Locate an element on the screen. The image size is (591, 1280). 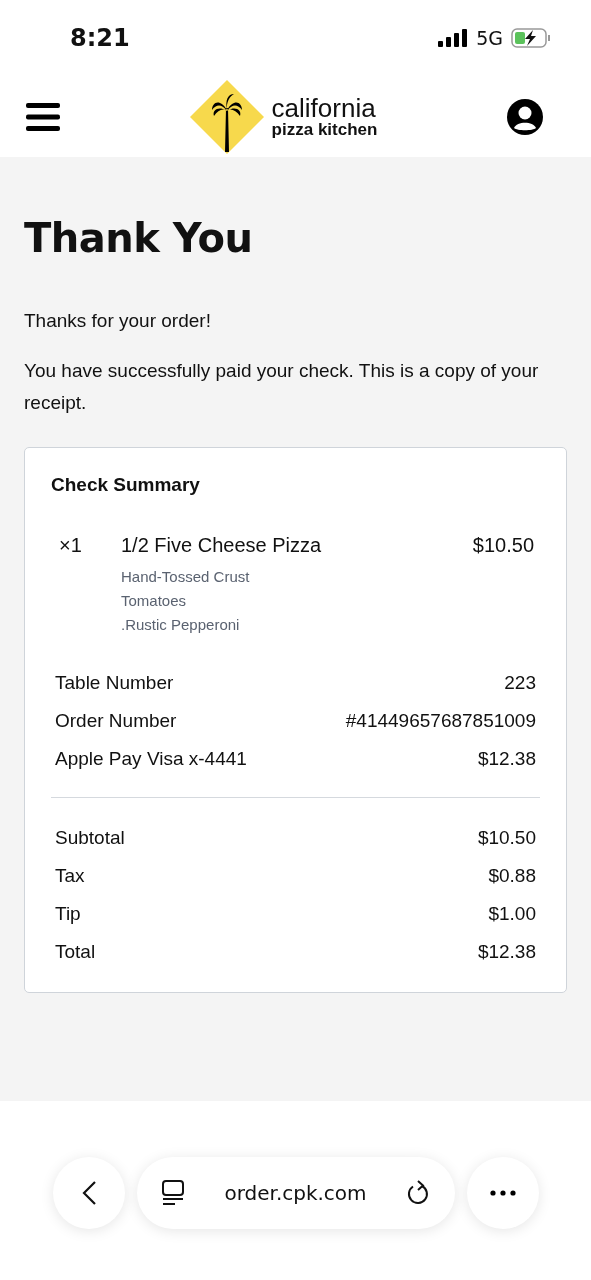
total-label: Total is located at coordinates (75, 952).